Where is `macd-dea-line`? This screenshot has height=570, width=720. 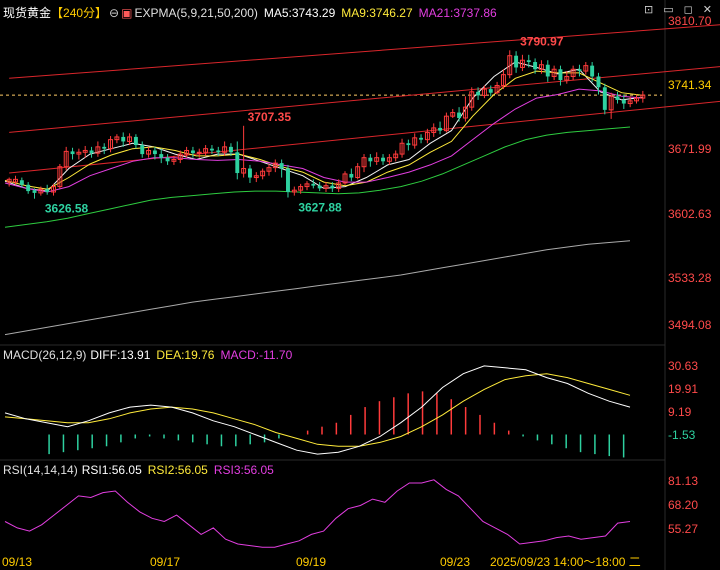 macd-dea-line is located at coordinates (317, 410).